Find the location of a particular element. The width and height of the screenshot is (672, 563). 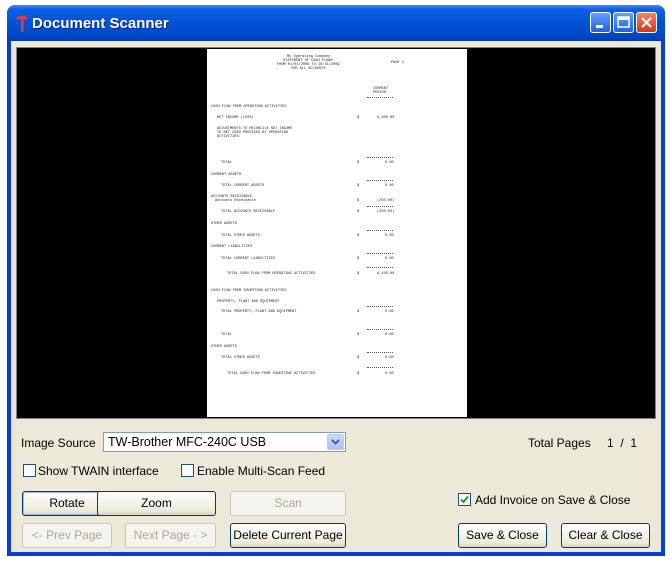

scan-button: Scan is located at coordinates (288, 503).